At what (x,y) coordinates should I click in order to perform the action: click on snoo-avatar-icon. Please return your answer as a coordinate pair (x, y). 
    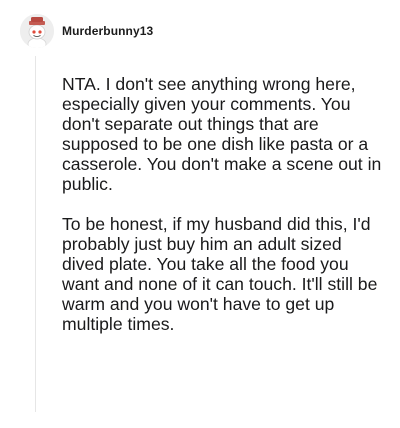
    Looking at the image, I should click on (37, 31).